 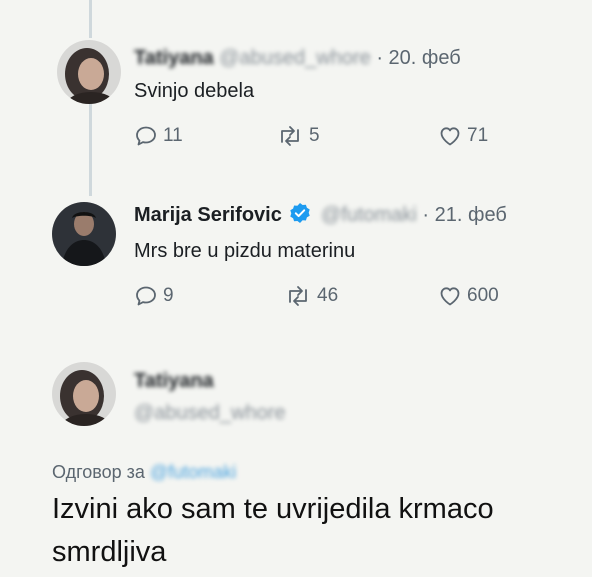 I want to click on tweet-text-line-2: smrdljiva, so click(x=109, y=552).